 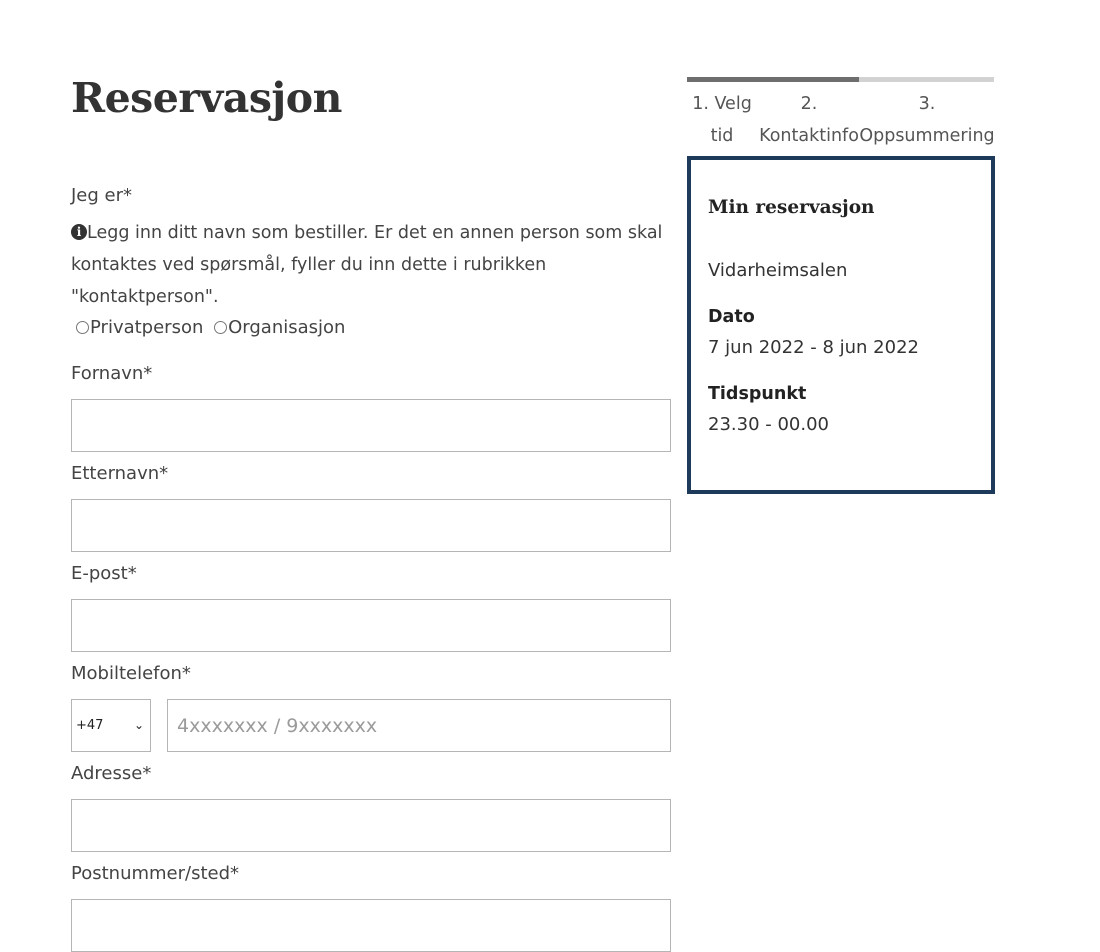 What do you see at coordinates (82, 327) in the screenshot?
I see `radio-private` at bounding box center [82, 327].